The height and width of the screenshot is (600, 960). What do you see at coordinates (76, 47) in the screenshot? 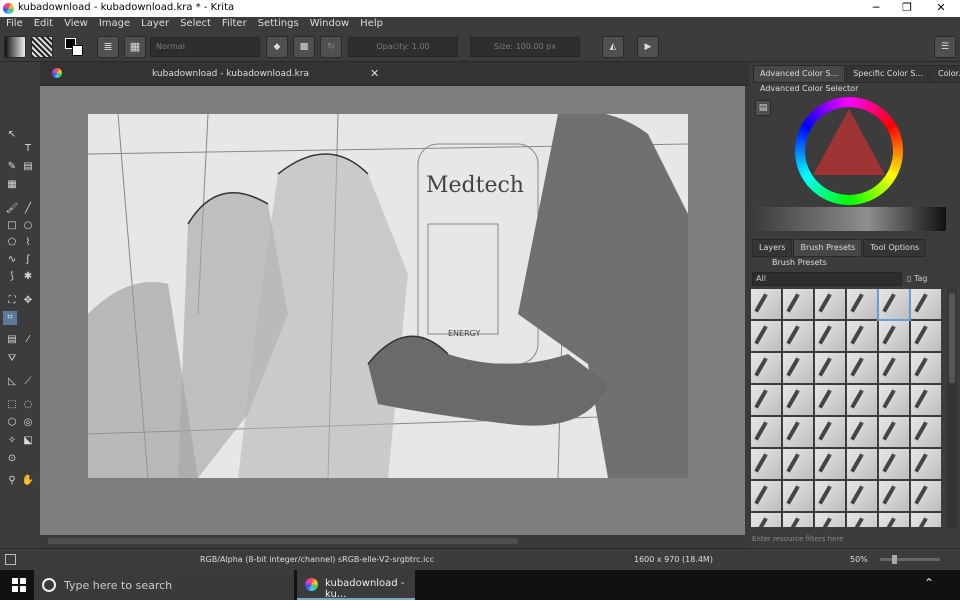
I see `fg-bg-color-swatch` at bounding box center [76, 47].